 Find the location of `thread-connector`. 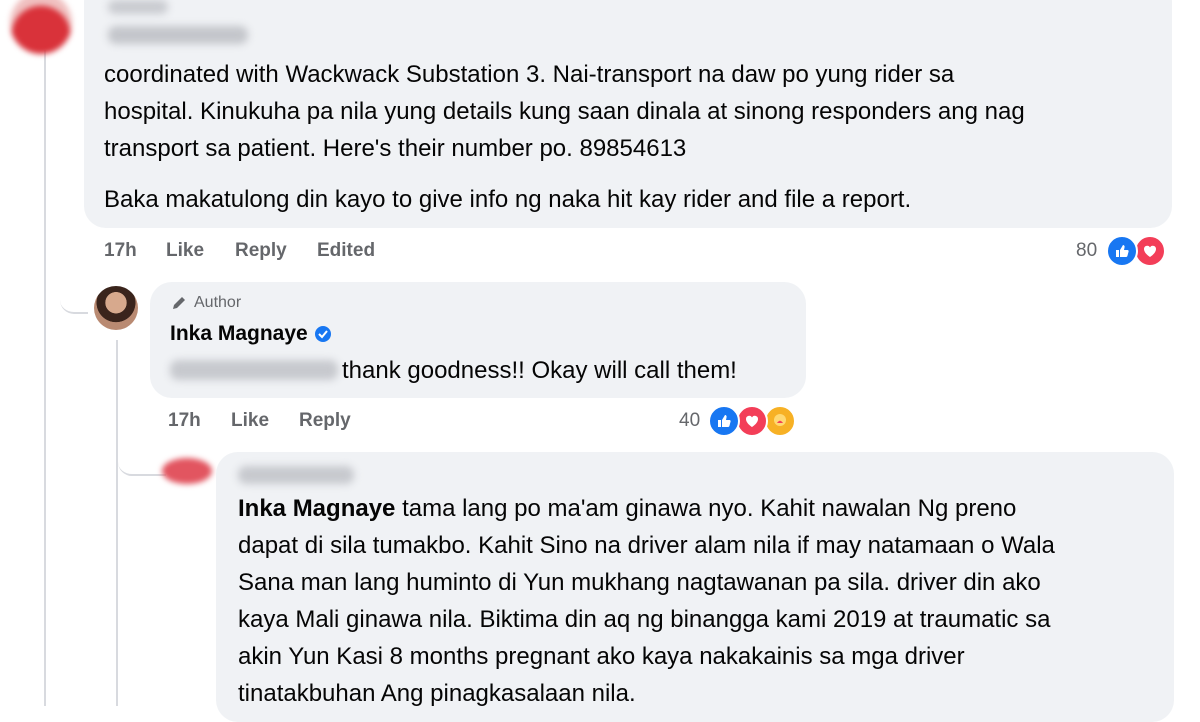

thread-connector is located at coordinates (74, 292).